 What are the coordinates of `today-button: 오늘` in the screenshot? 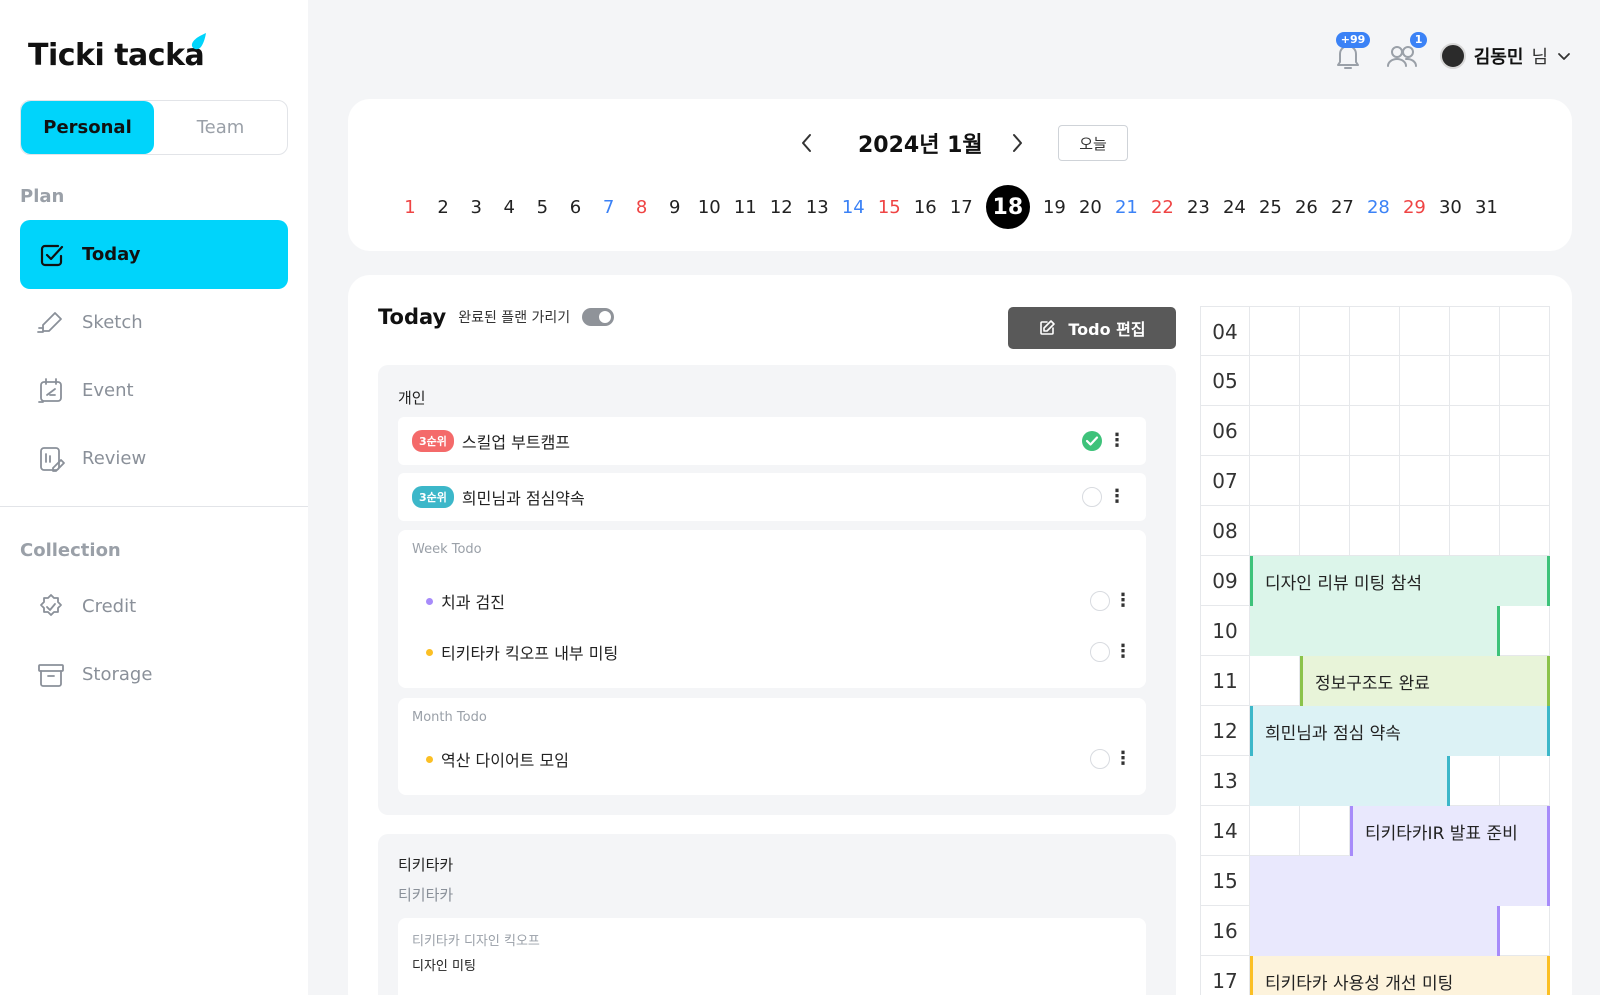 It's located at (1093, 143).